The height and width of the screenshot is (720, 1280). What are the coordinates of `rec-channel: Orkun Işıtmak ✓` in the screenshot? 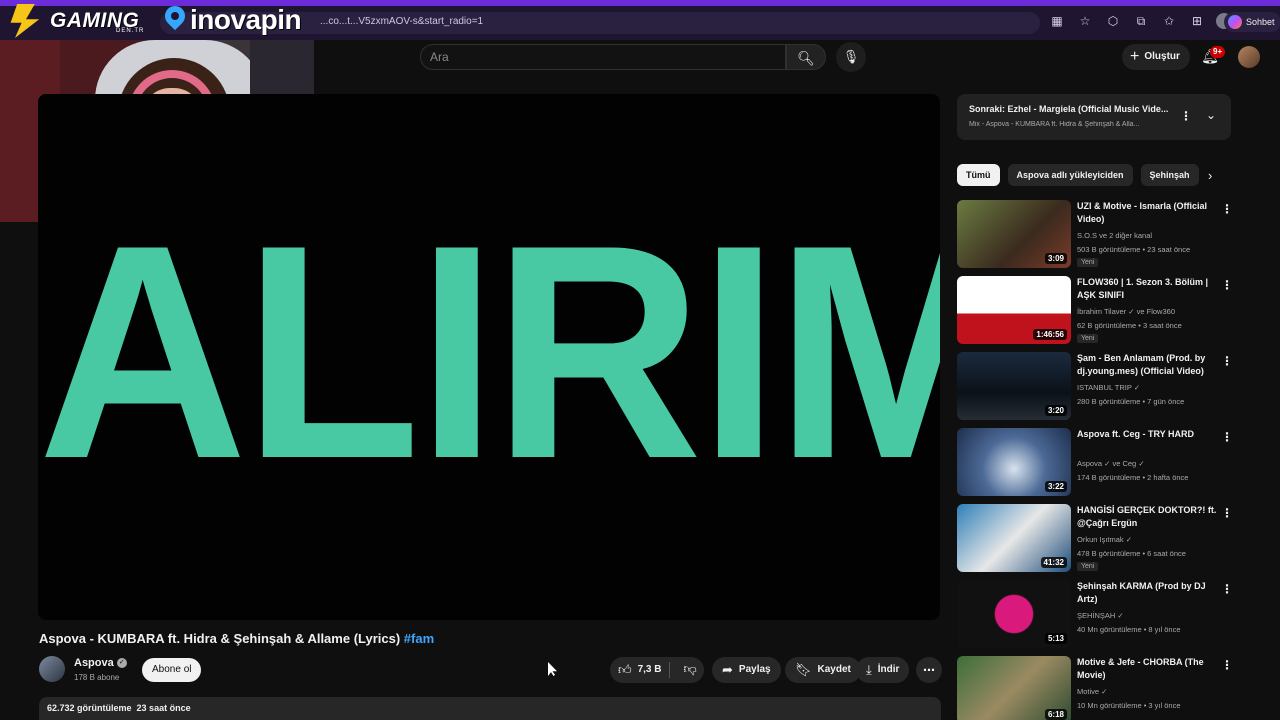 It's located at (1147, 539).